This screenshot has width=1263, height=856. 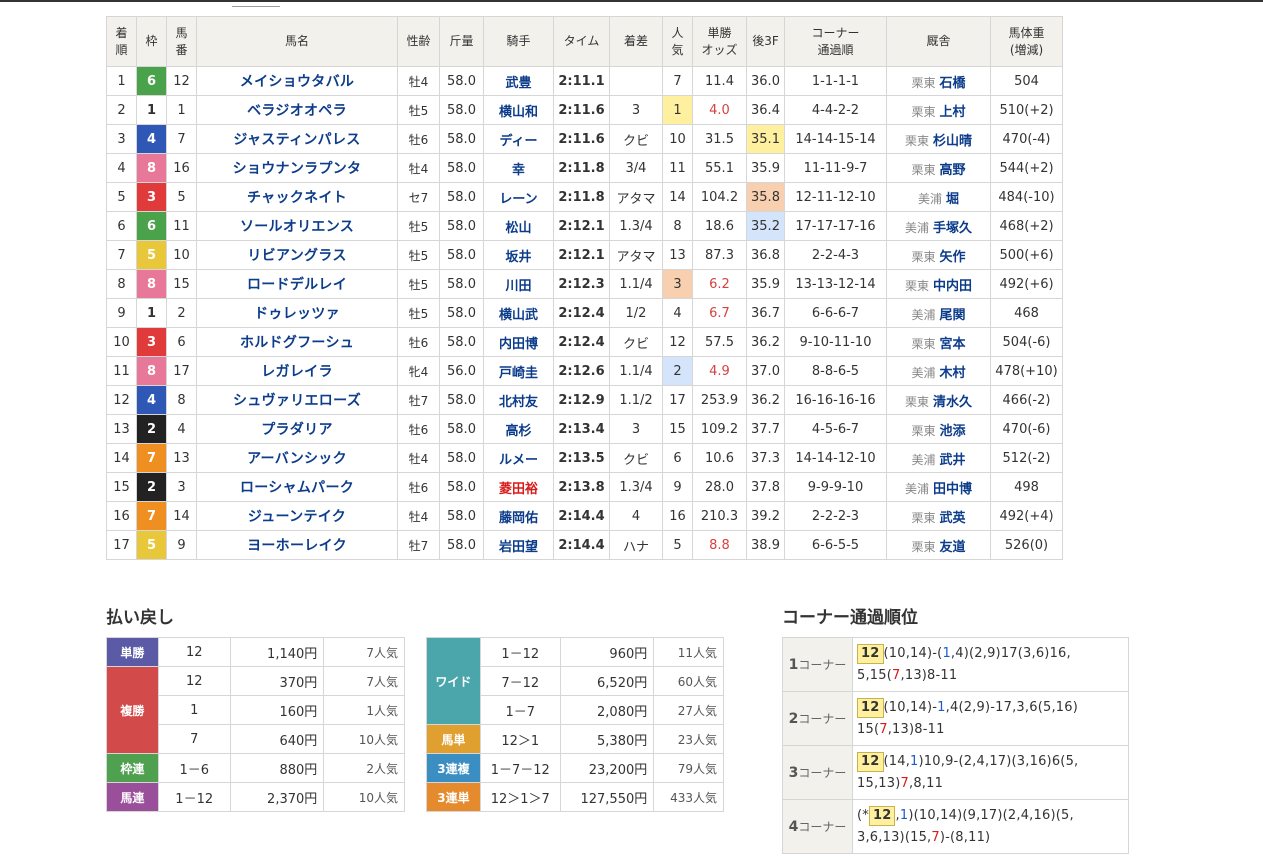 I want to click on finish-rank: 6, so click(x=121, y=226).